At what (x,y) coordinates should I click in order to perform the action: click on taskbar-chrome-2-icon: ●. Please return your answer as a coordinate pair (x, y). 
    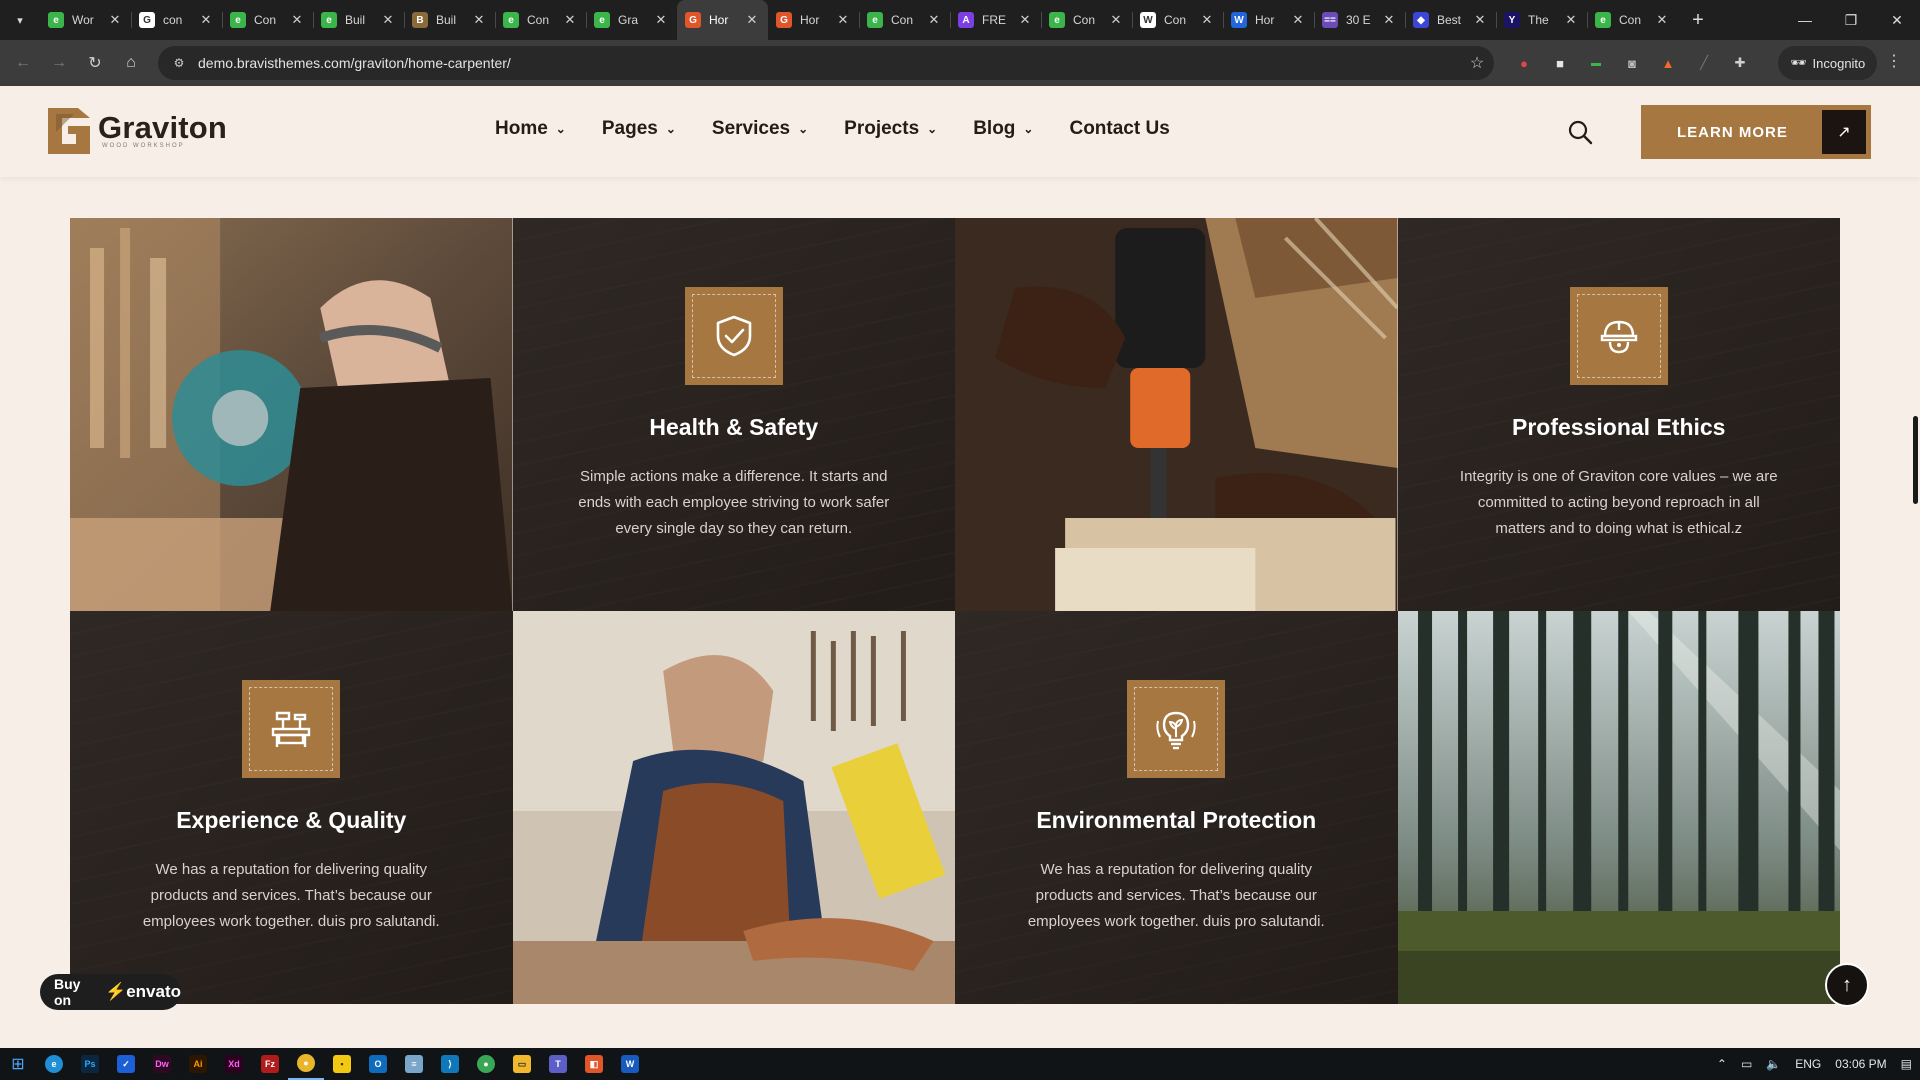
    Looking at the image, I should click on (486, 1064).